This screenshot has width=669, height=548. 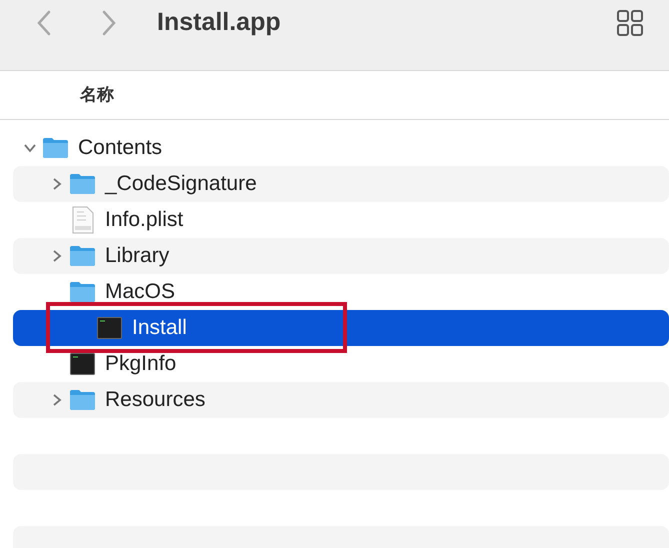 What do you see at coordinates (341, 220) in the screenshot?
I see `file-row: Info.plist` at bounding box center [341, 220].